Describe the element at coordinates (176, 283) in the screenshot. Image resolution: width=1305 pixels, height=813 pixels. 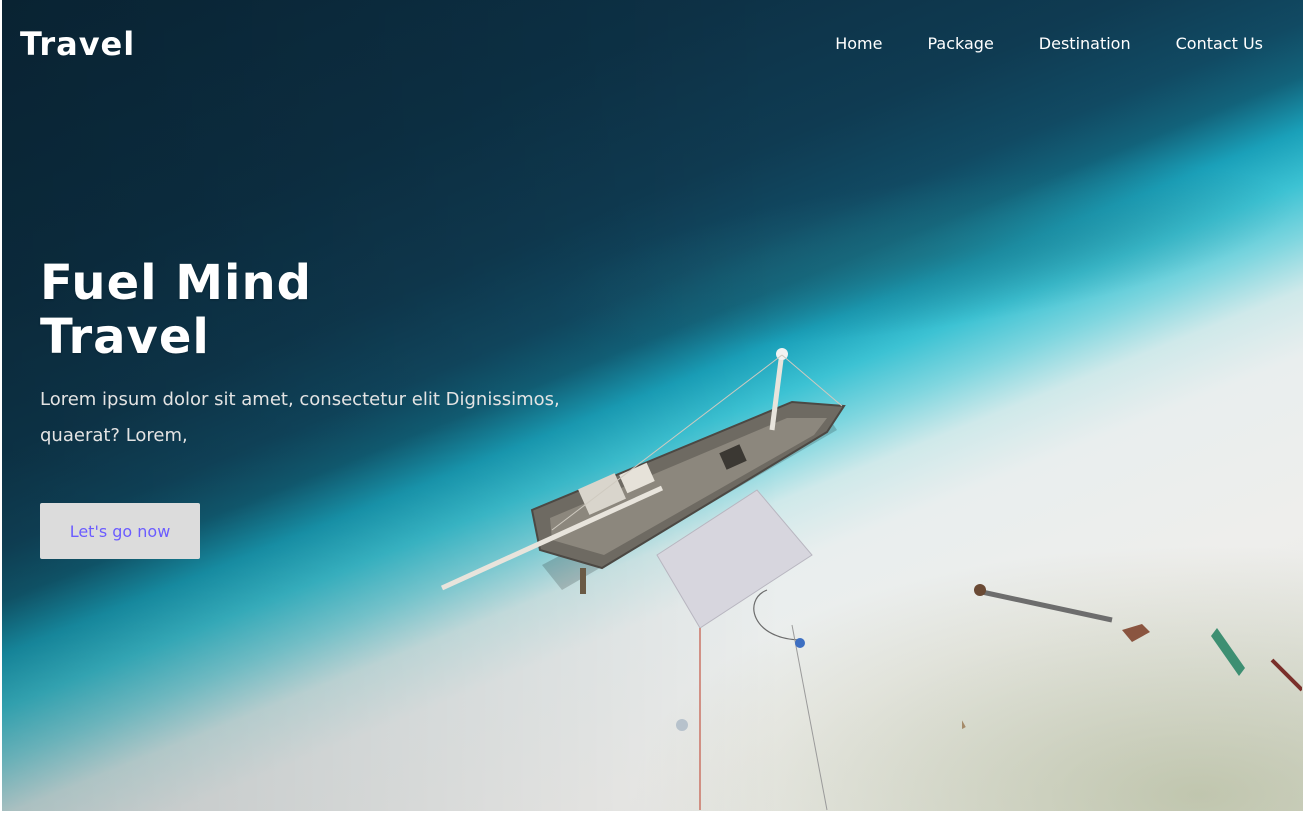
I see `hero-headline-line-1: Fuel Mind` at that location.